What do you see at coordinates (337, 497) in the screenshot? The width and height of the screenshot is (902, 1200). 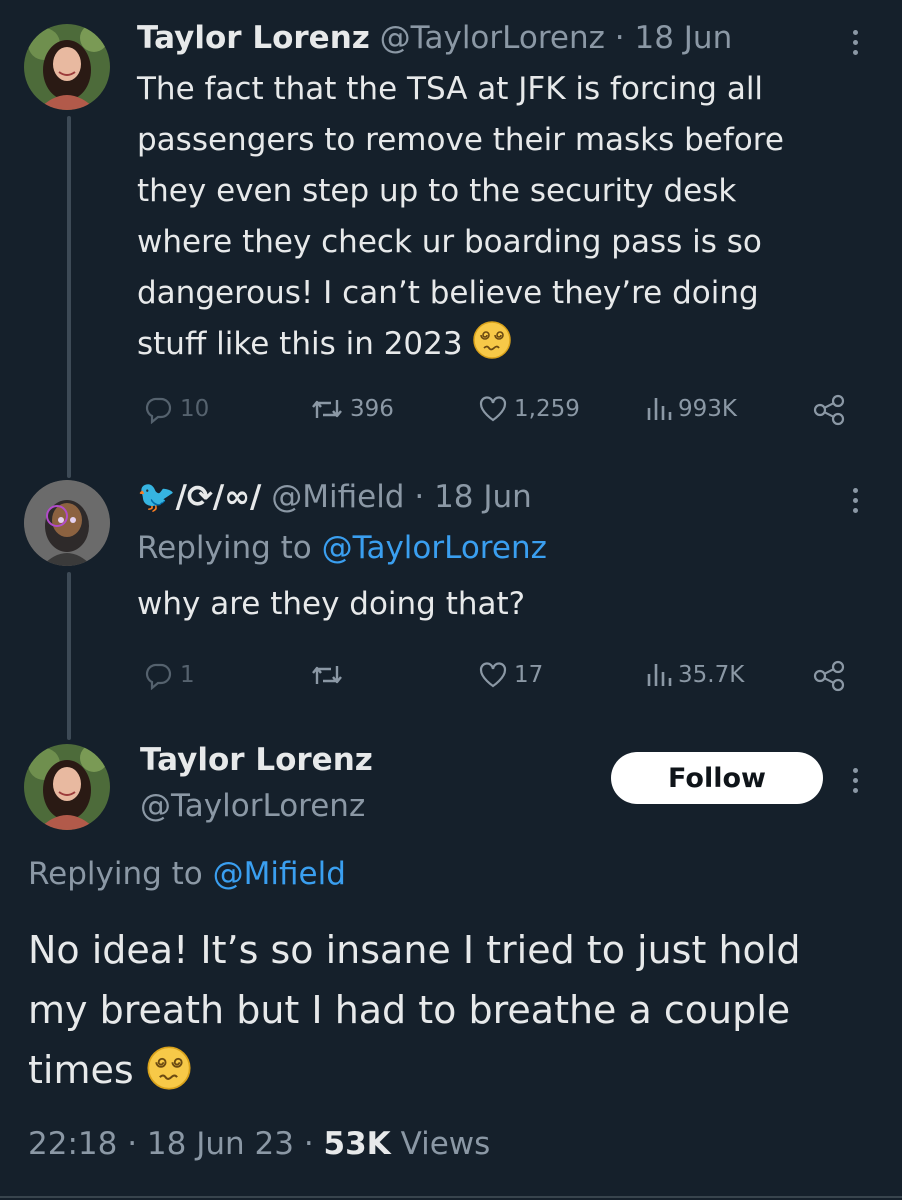 I see `author-handle: @Mifield` at bounding box center [337, 497].